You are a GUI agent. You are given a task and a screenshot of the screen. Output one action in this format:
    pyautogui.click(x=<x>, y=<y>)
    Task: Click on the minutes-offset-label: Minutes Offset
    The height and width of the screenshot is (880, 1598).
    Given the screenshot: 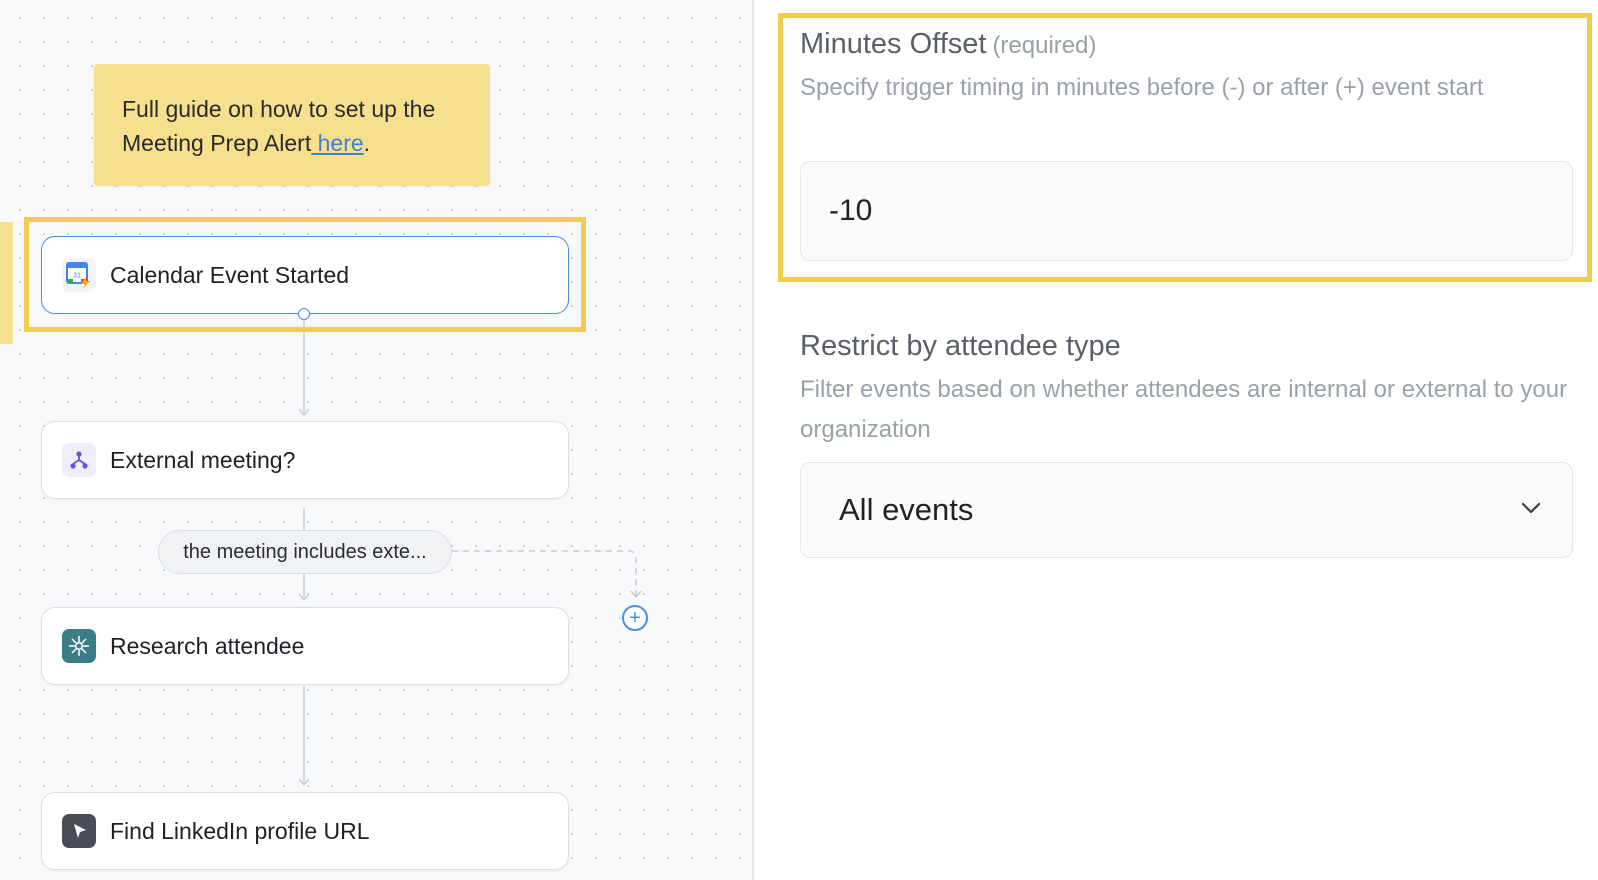 What is the action you would take?
    pyautogui.click(x=893, y=44)
    